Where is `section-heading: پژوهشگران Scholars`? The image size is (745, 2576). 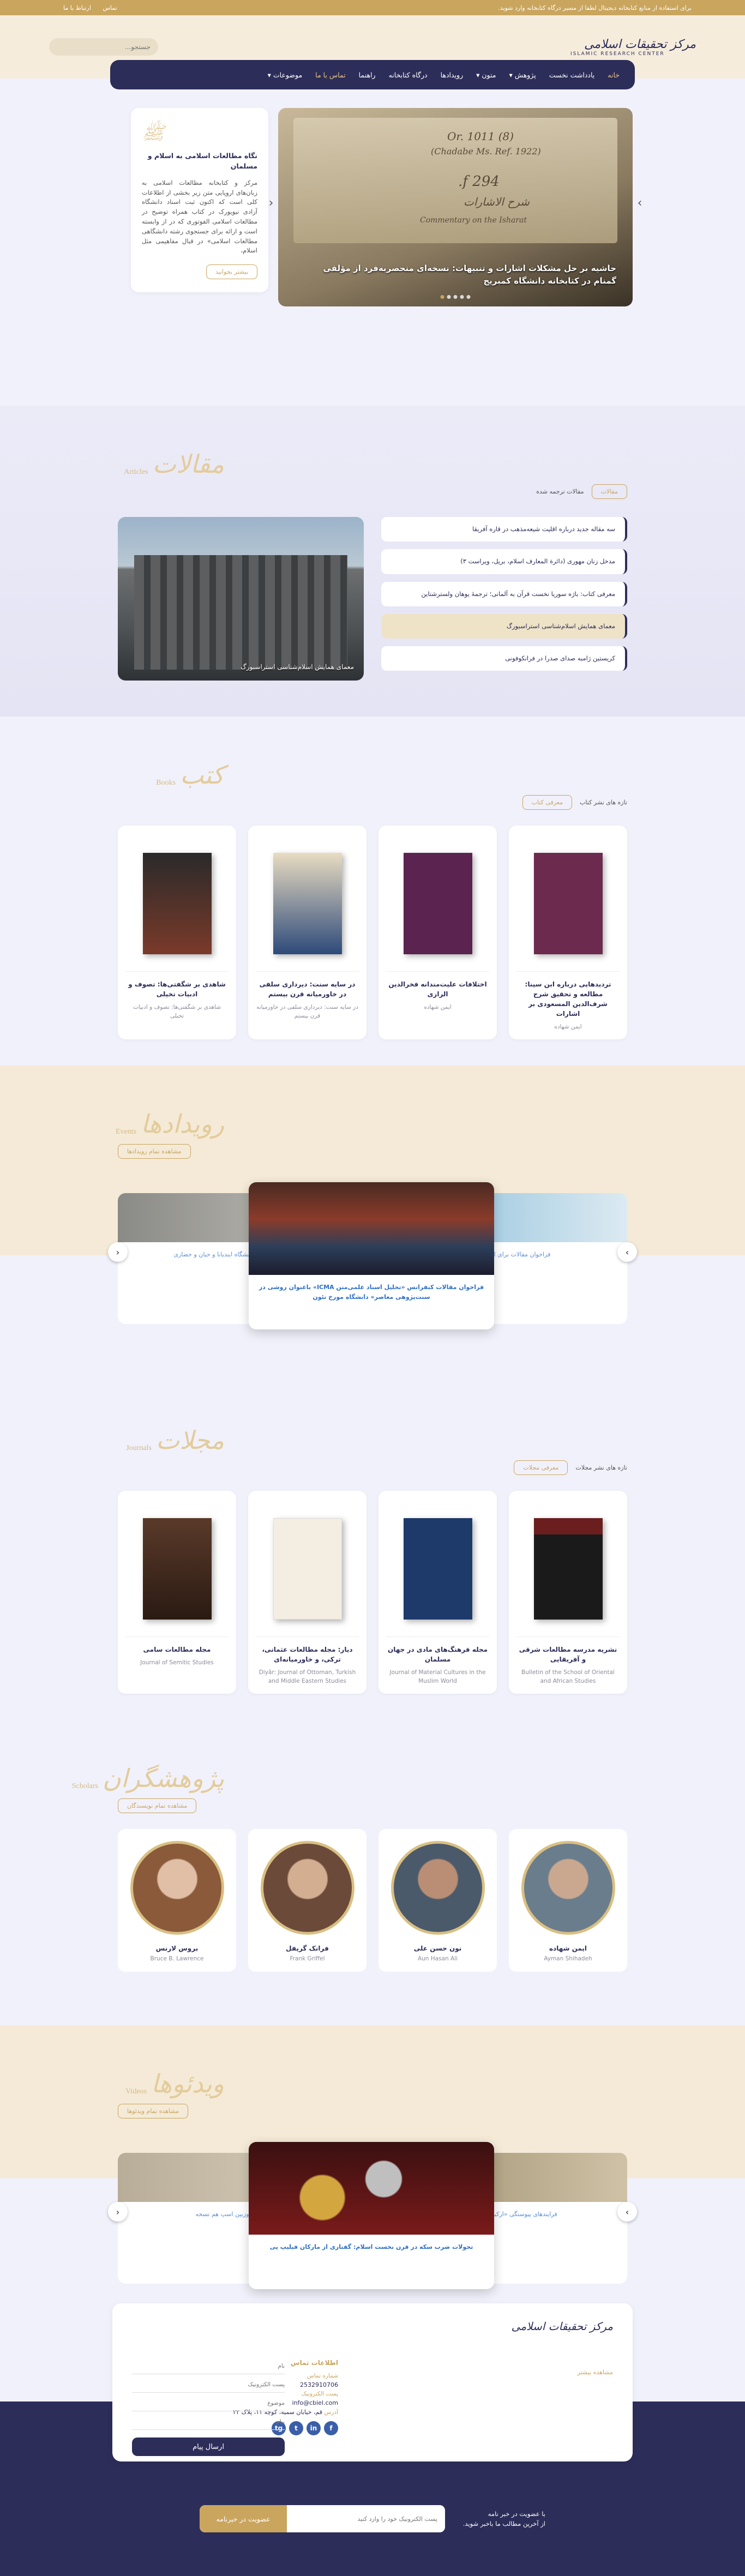 section-heading: پژوهشگران Scholars is located at coordinates (372, 1755).